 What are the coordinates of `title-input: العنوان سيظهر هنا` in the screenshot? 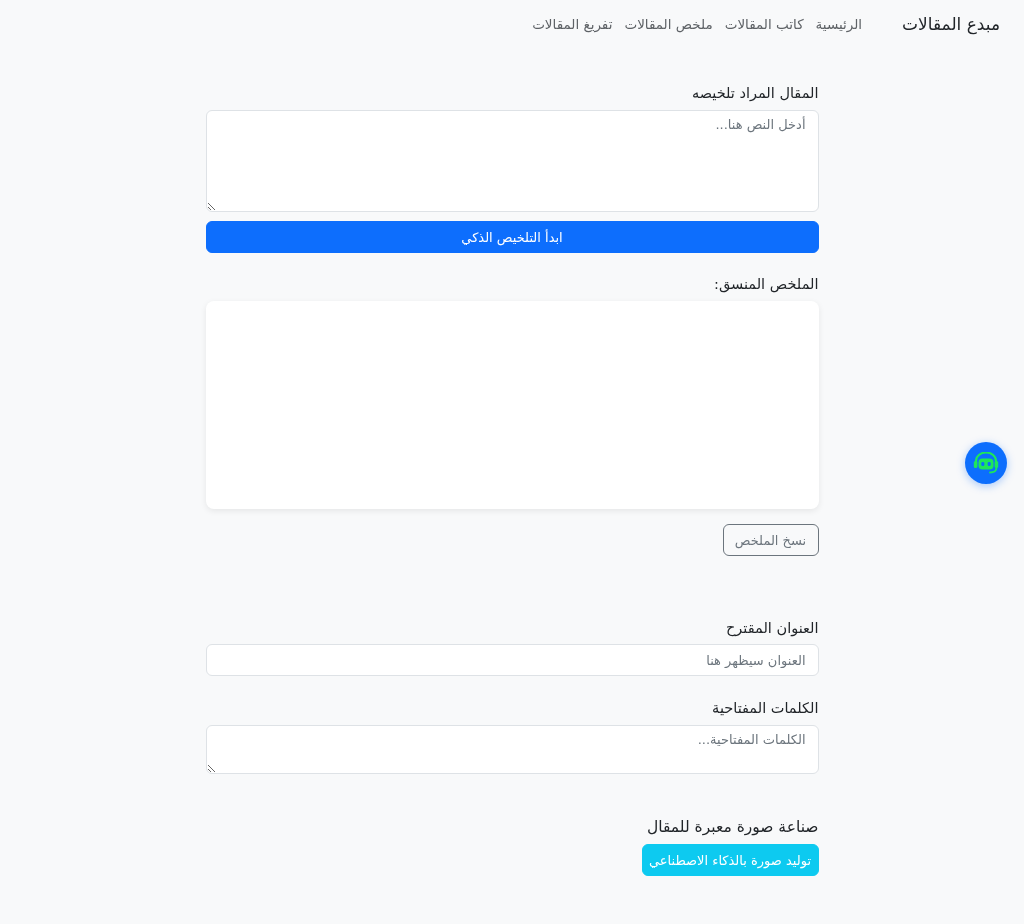 It's located at (512, 660).